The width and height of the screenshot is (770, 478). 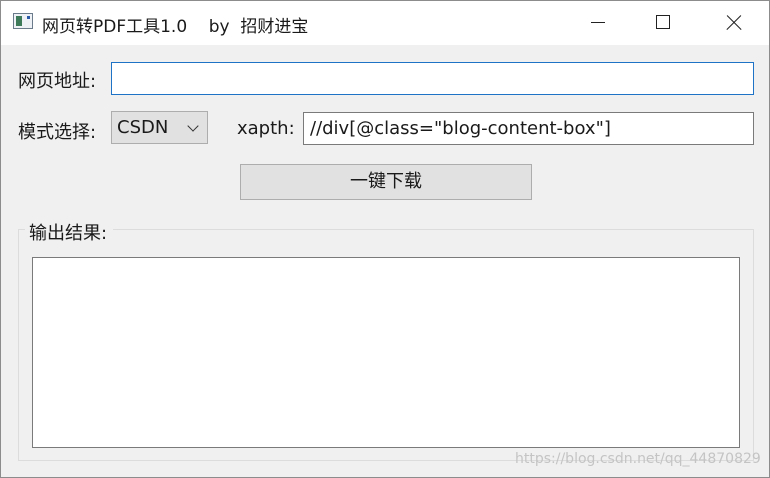 I want to click on xpath-input: //div[@class="blog-content-box"], so click(x=528, y=128).